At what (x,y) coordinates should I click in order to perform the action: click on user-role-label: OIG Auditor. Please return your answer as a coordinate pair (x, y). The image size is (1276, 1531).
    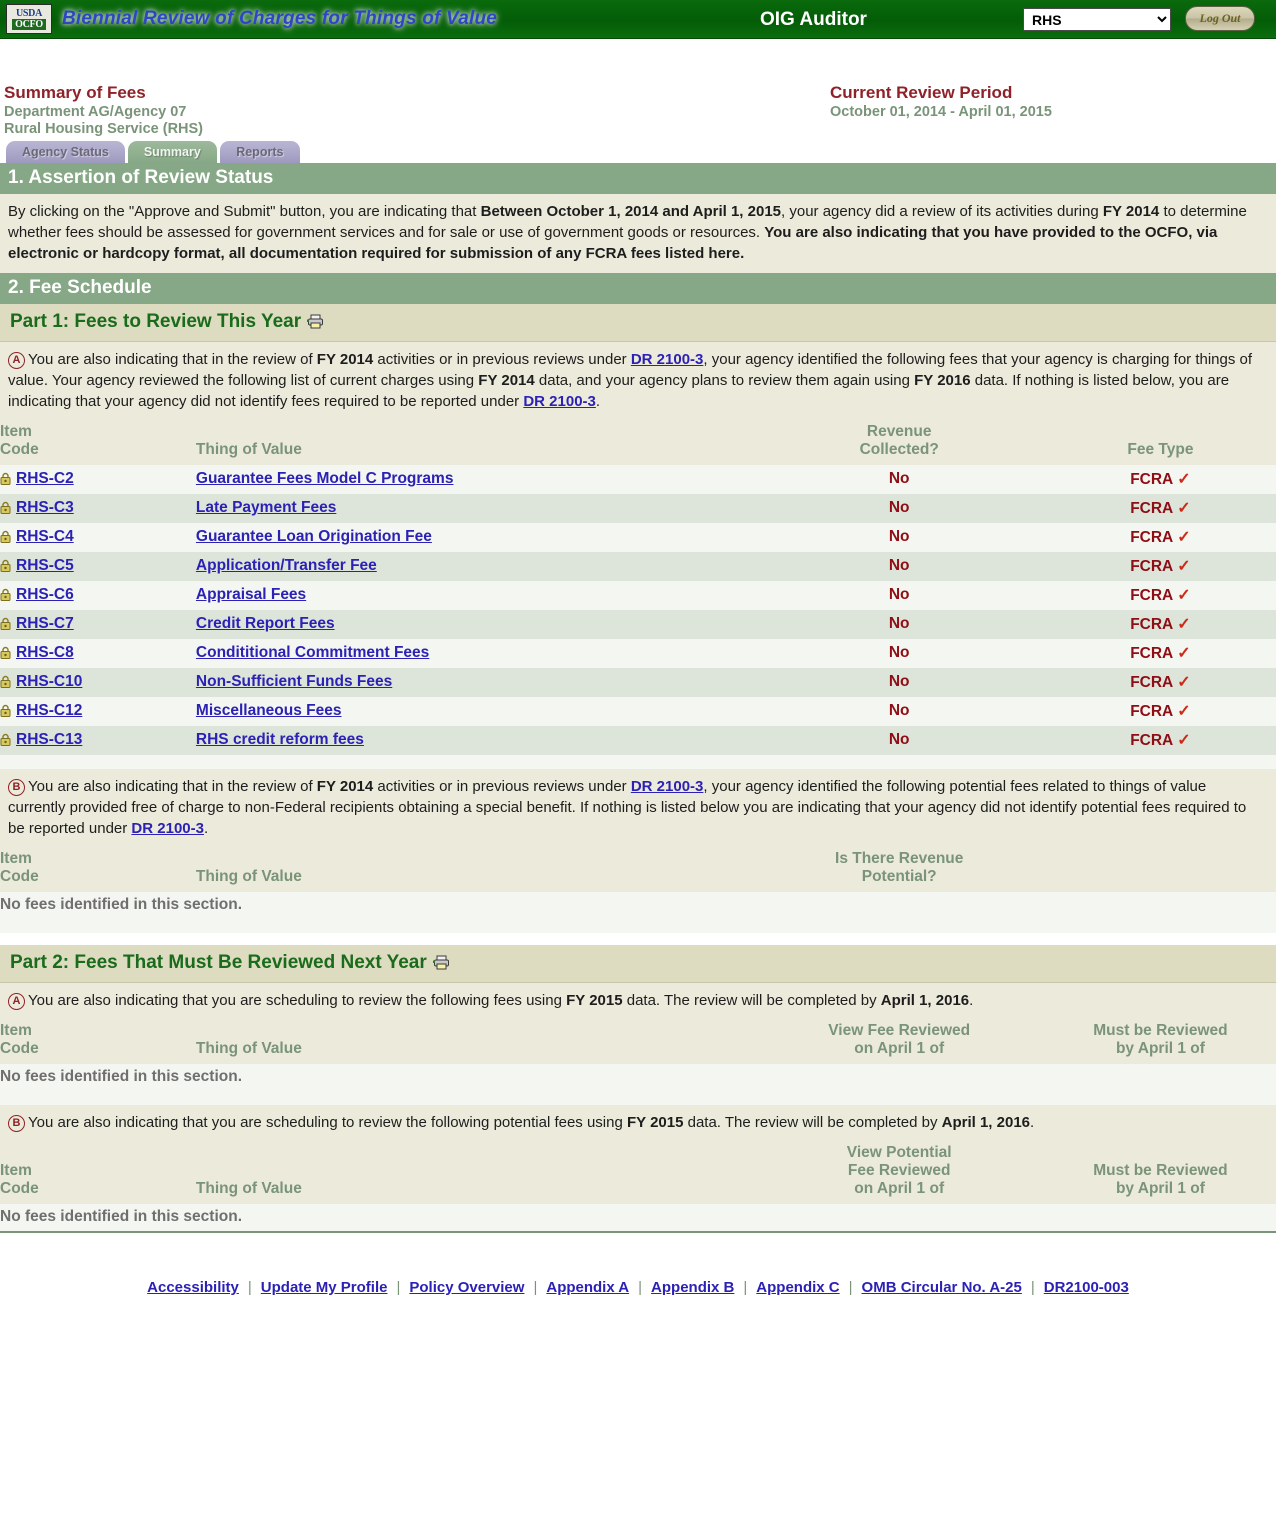
    Looking at the image, I should click on (813, 19).